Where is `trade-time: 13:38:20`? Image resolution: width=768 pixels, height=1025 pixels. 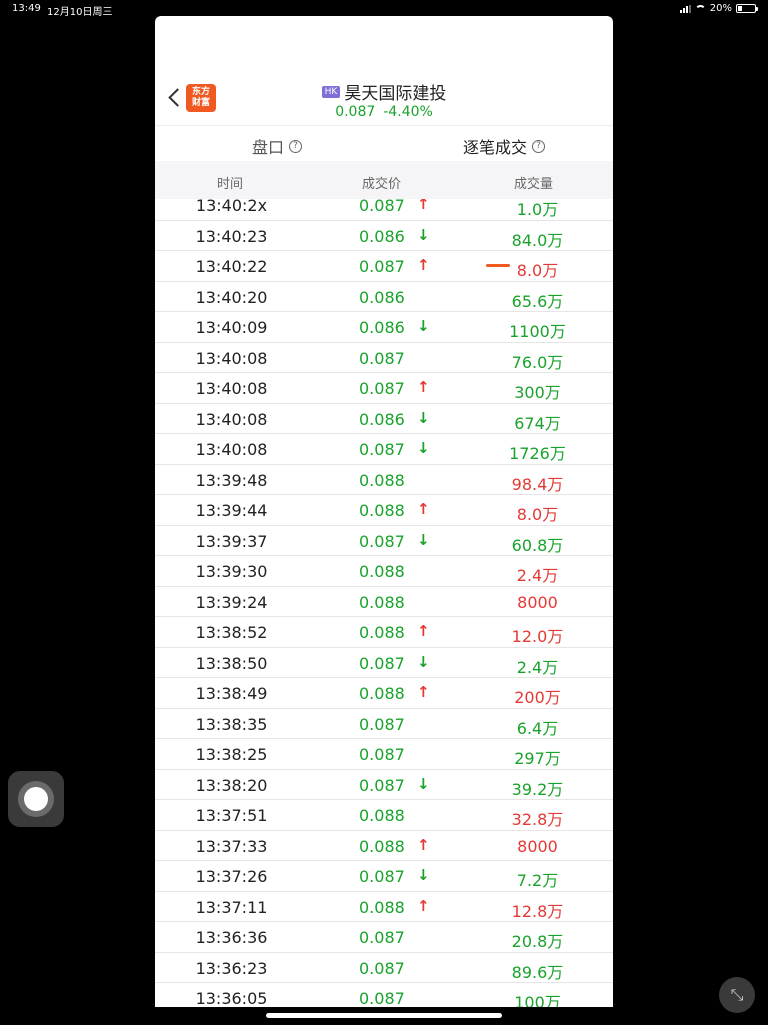 trade-time: 13:38:20 is located at coordinates (231, 785).